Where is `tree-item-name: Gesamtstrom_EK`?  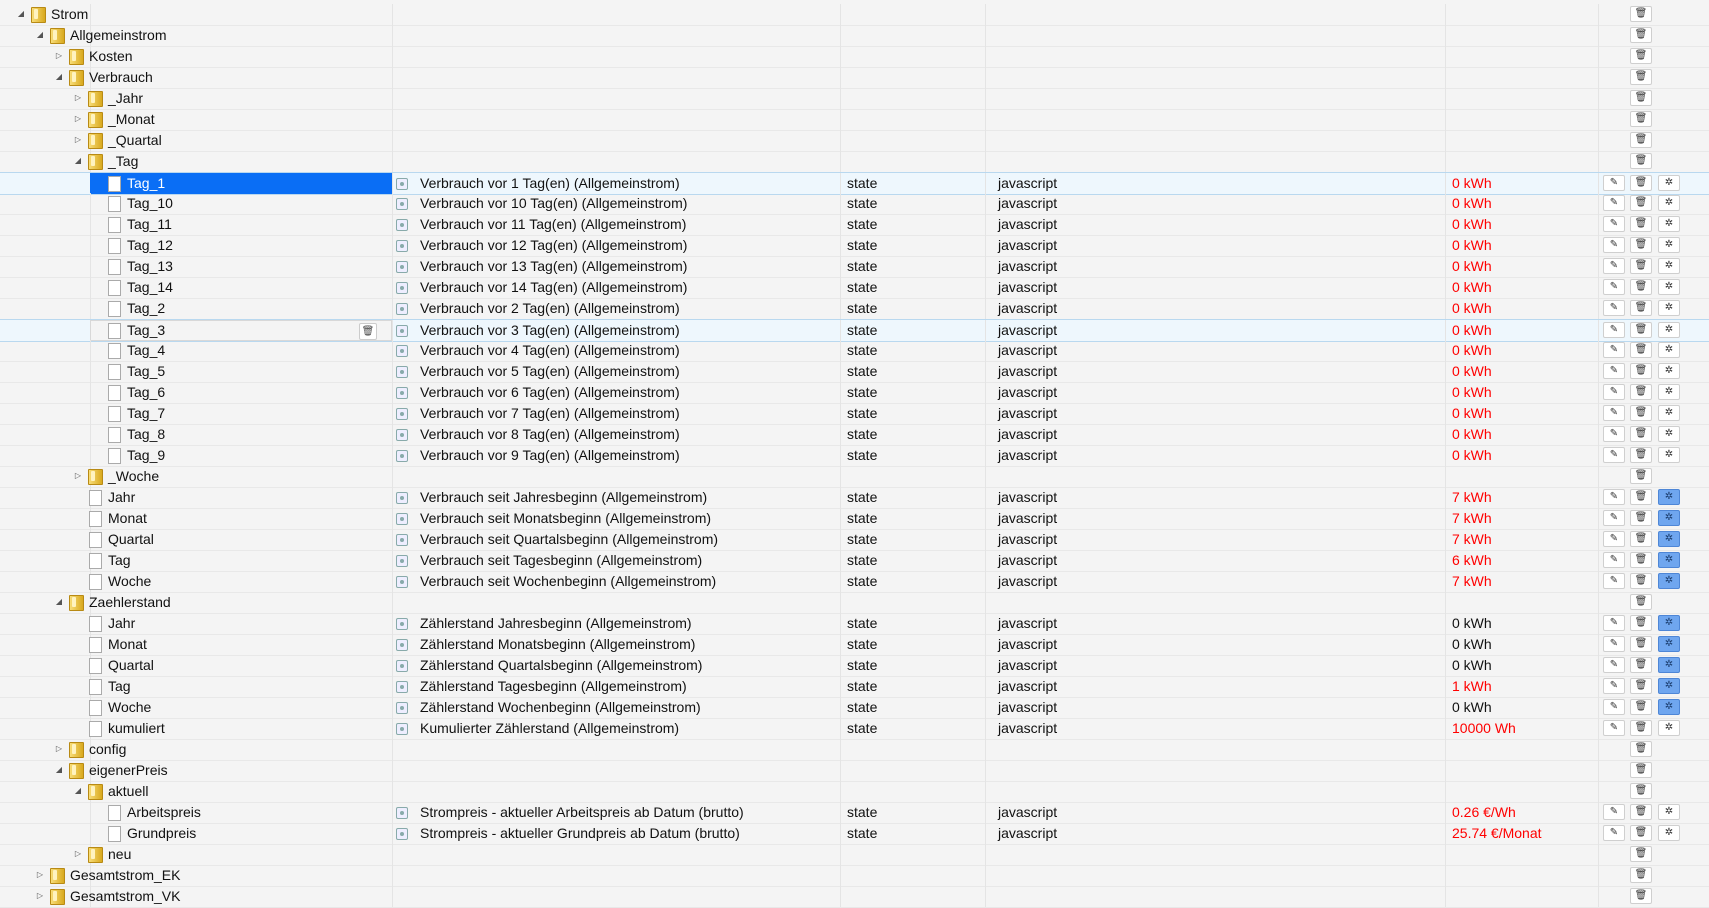
tree-item-name: Gesamtstrom_EK is located at coordinates (125, 875).